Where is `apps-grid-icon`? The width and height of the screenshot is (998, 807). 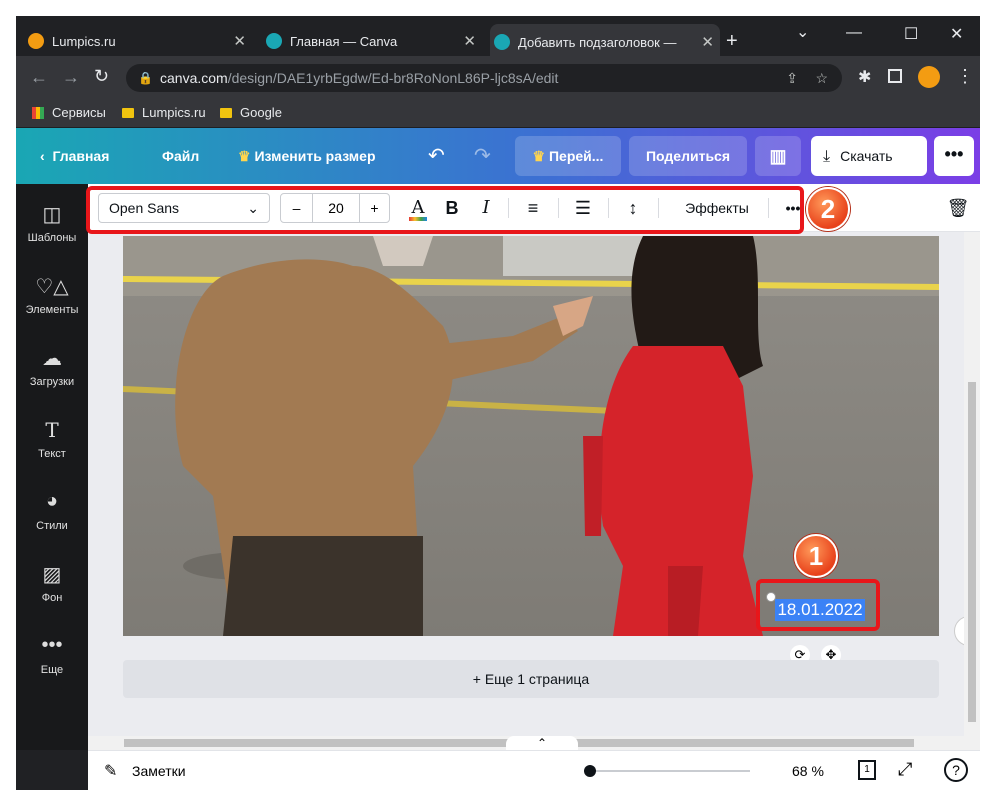
apps-grid-icon is located at coordinates (38, 112).